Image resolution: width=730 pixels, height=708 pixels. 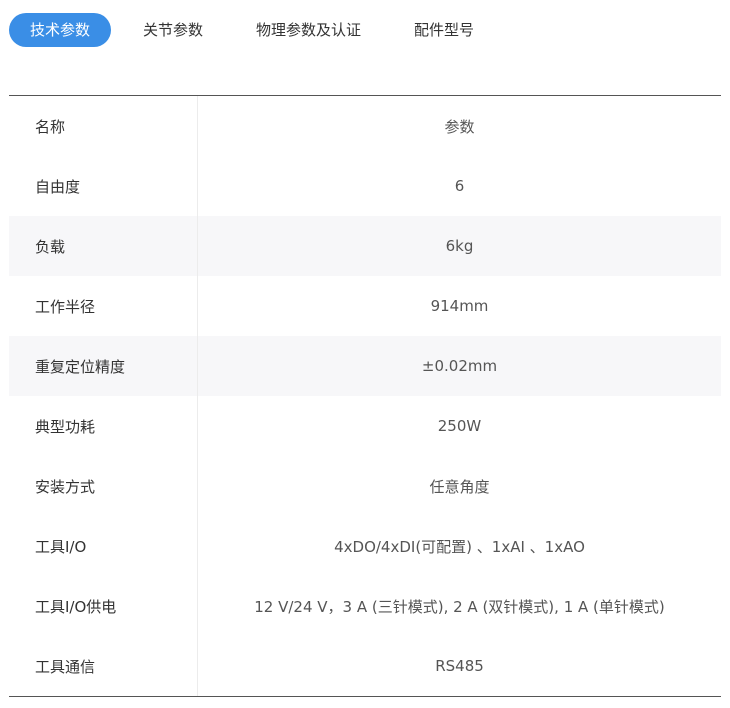 I want to click on table-row: 典型功耗 250W, so click(x=365, y=426).